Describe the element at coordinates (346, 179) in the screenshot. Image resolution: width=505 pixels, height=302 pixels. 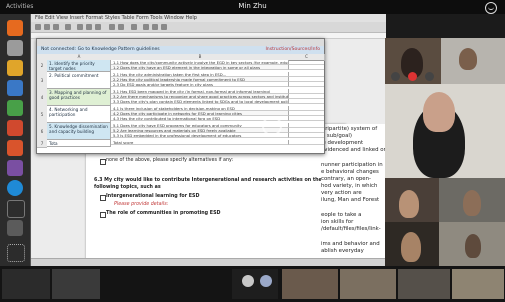
I see `doc-right-line: contrary, an open-` at that location.